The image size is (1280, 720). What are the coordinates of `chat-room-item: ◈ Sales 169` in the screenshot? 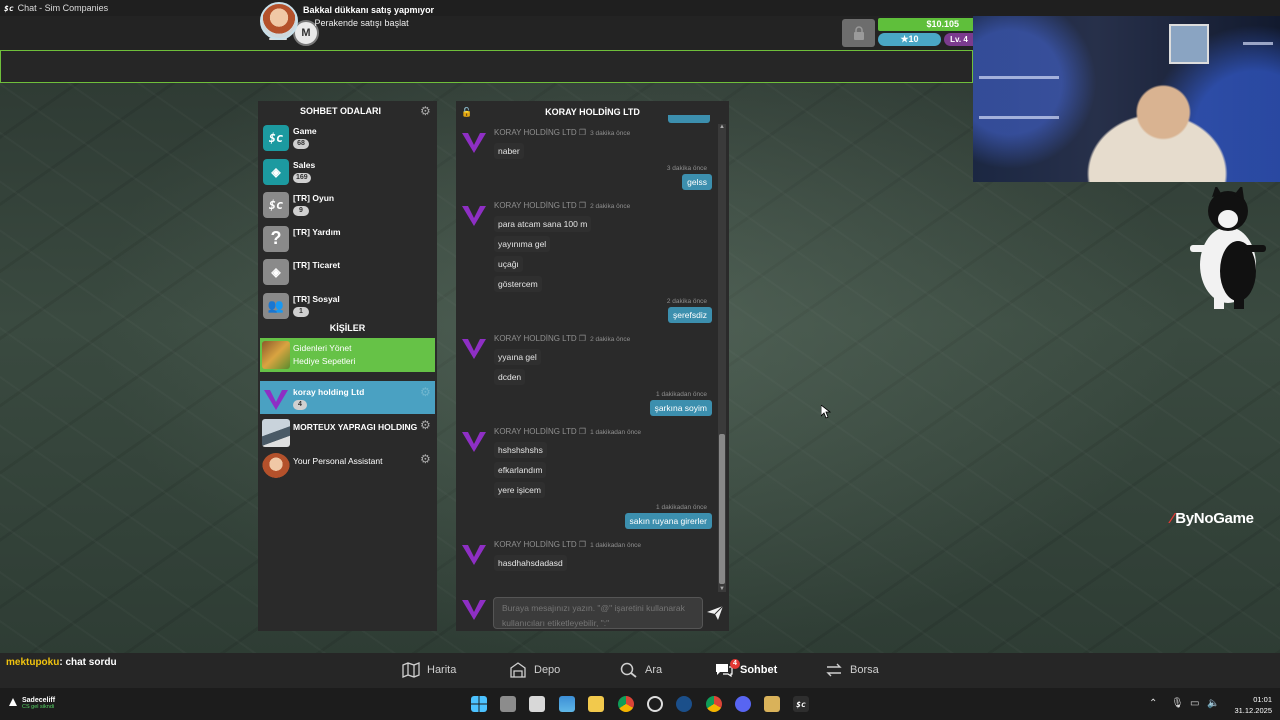 It's located at (348, 174).